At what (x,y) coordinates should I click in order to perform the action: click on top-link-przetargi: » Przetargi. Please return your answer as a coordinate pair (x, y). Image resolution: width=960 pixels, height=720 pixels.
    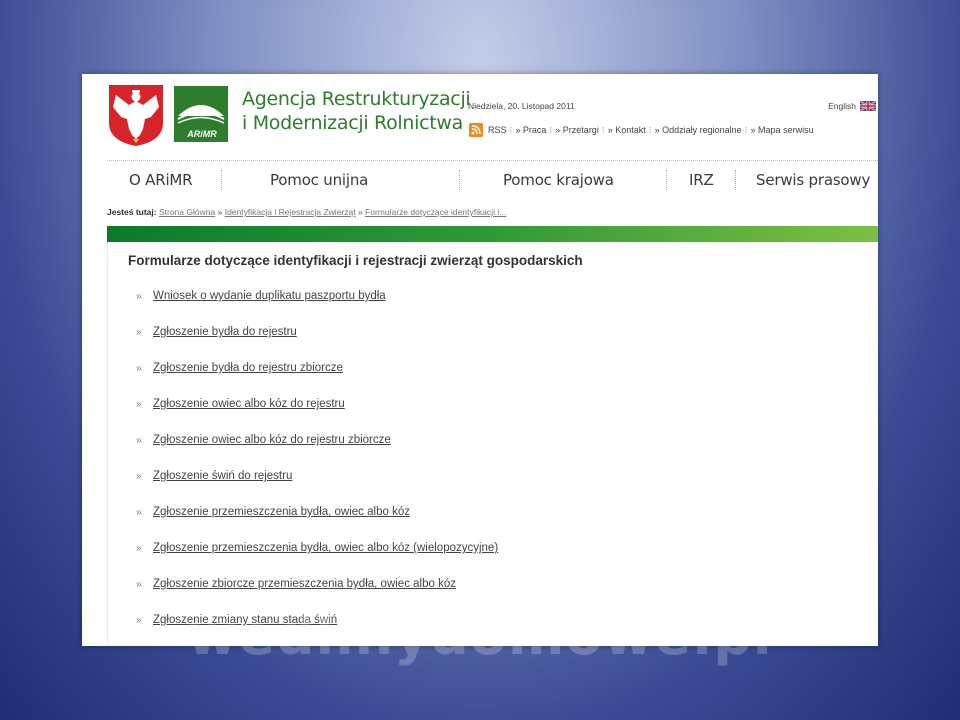
    Looking at the image, I should click on (577, 130).